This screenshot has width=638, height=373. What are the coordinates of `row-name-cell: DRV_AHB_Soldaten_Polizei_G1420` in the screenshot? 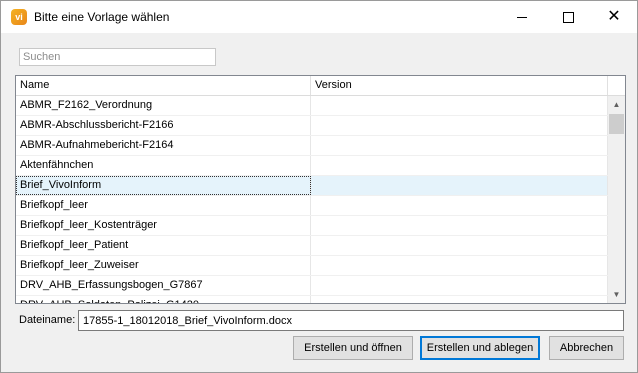 It's located at (163, 299).